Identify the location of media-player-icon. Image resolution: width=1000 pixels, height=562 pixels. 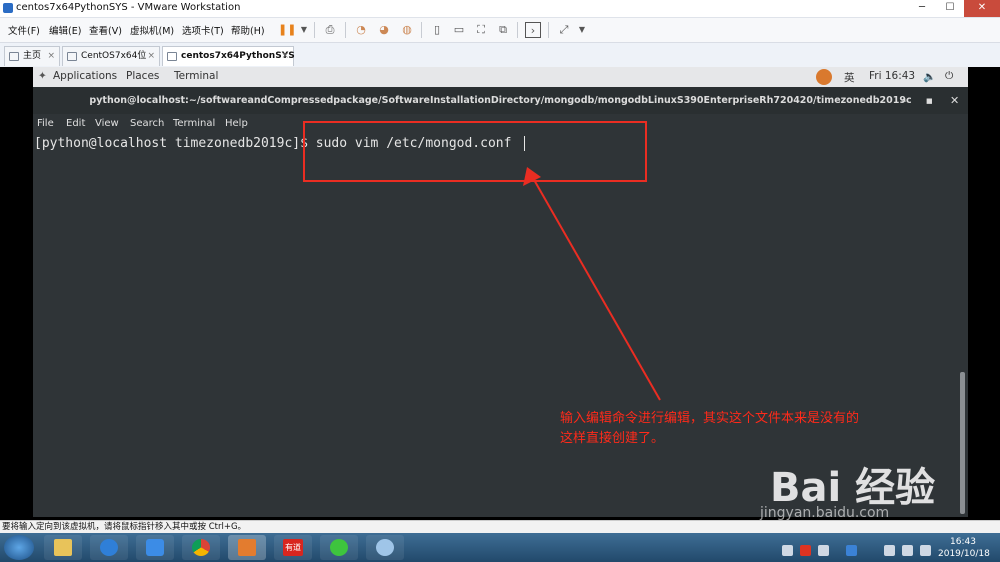
(109, 547).